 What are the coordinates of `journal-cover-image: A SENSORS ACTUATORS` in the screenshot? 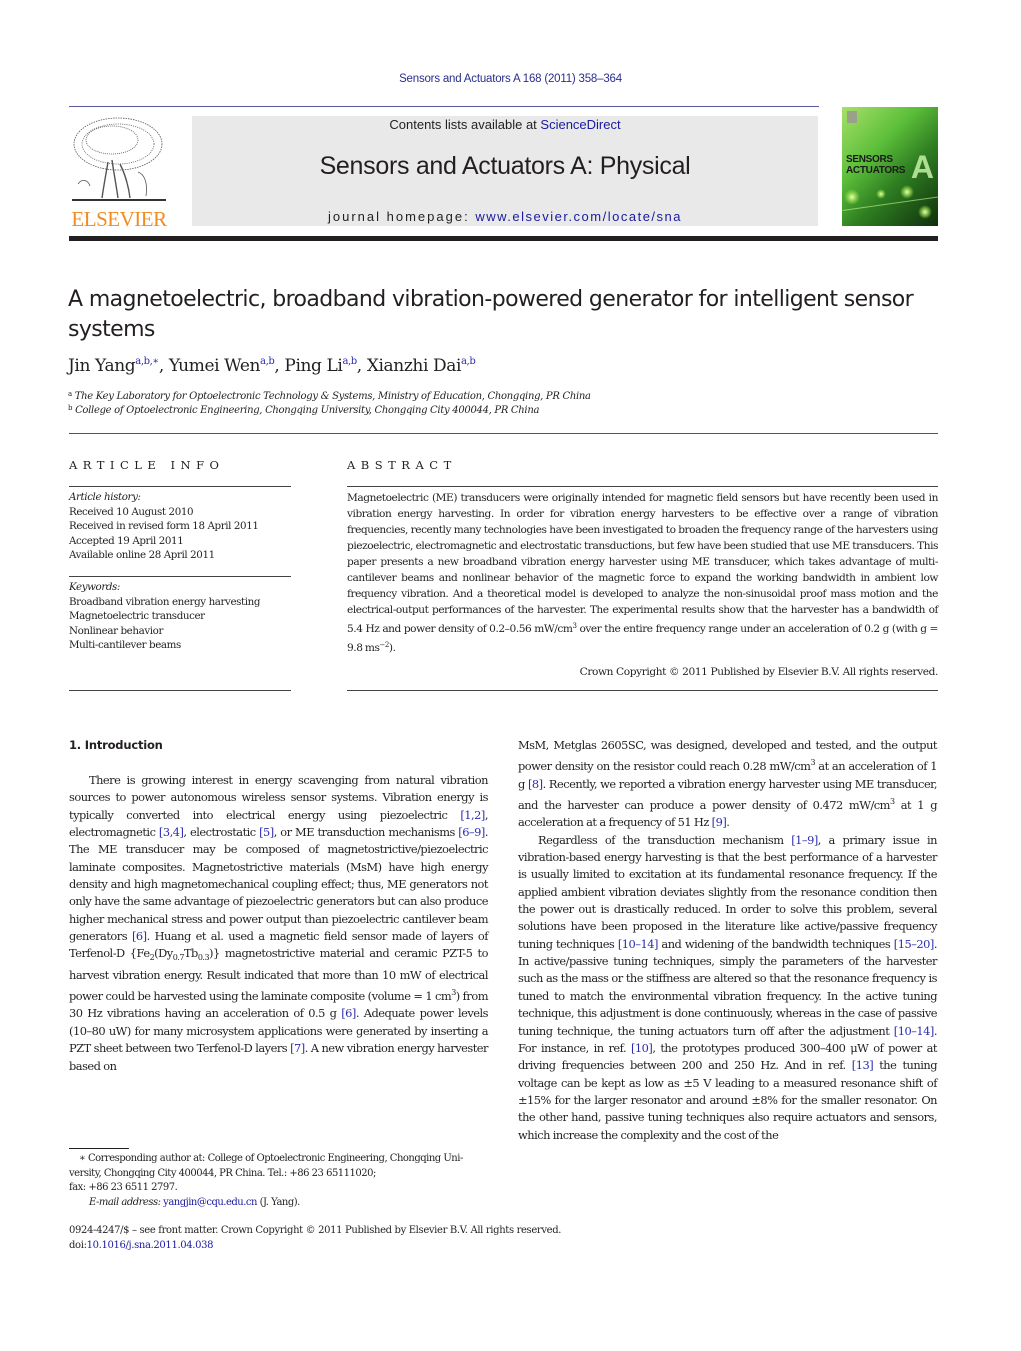 It's located at (890, 166).